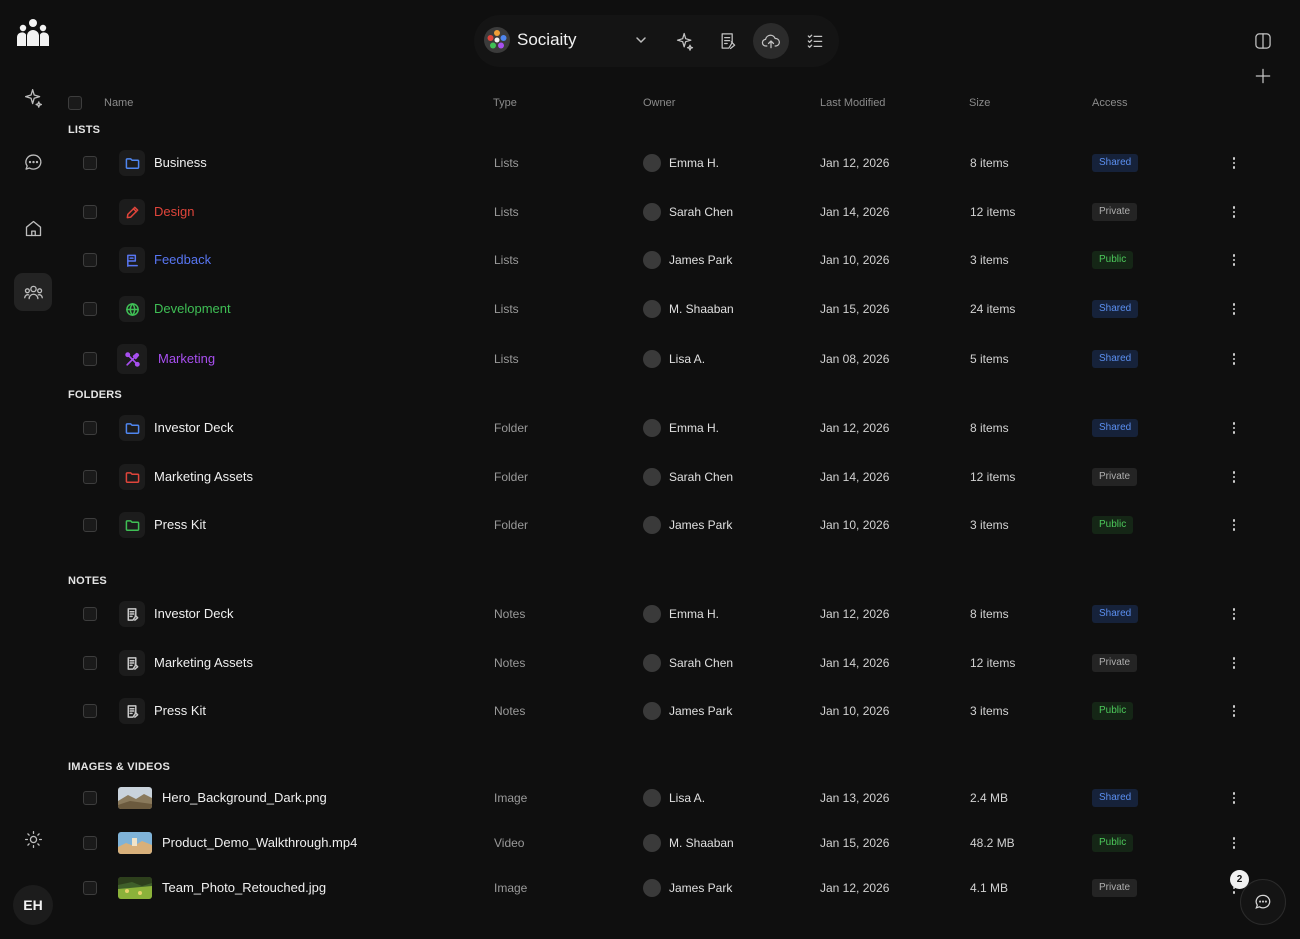 The height and width of the screenshot is (939, 1300). I want to click on sidebar-team-button, so click(33, 292).